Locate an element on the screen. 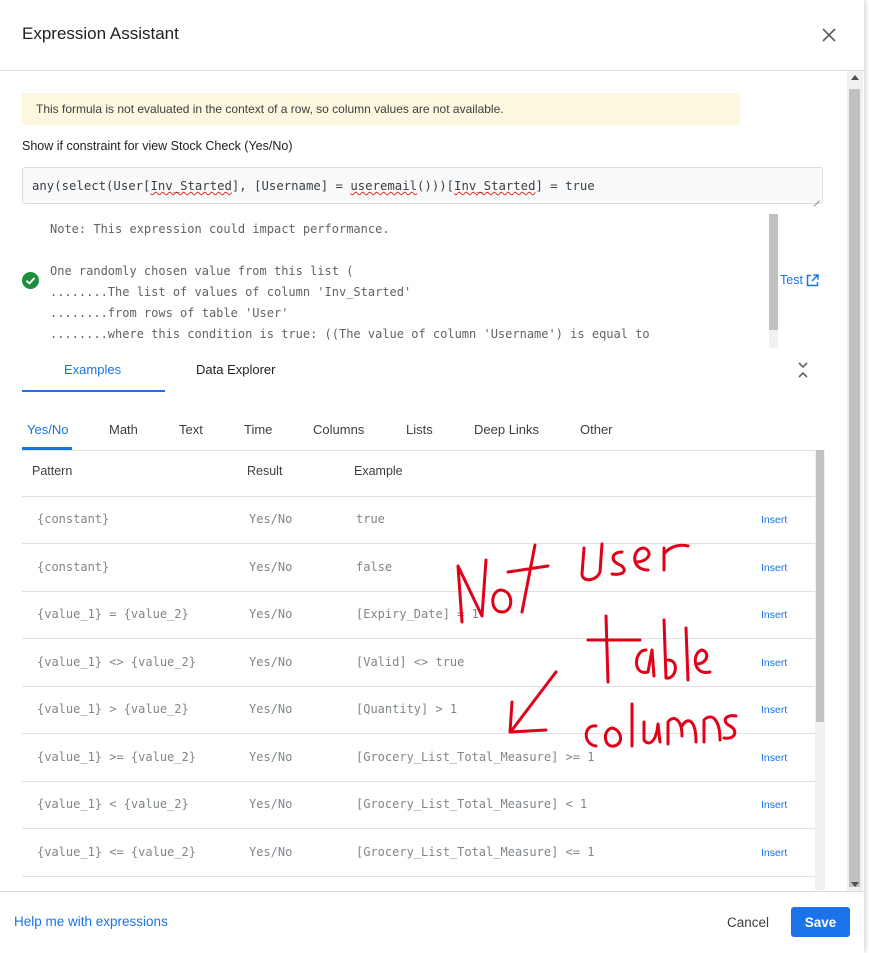 The height and width of the screenshot is (953, 869). scroll-up-arrow-icon is located at coordinates (855, 77).